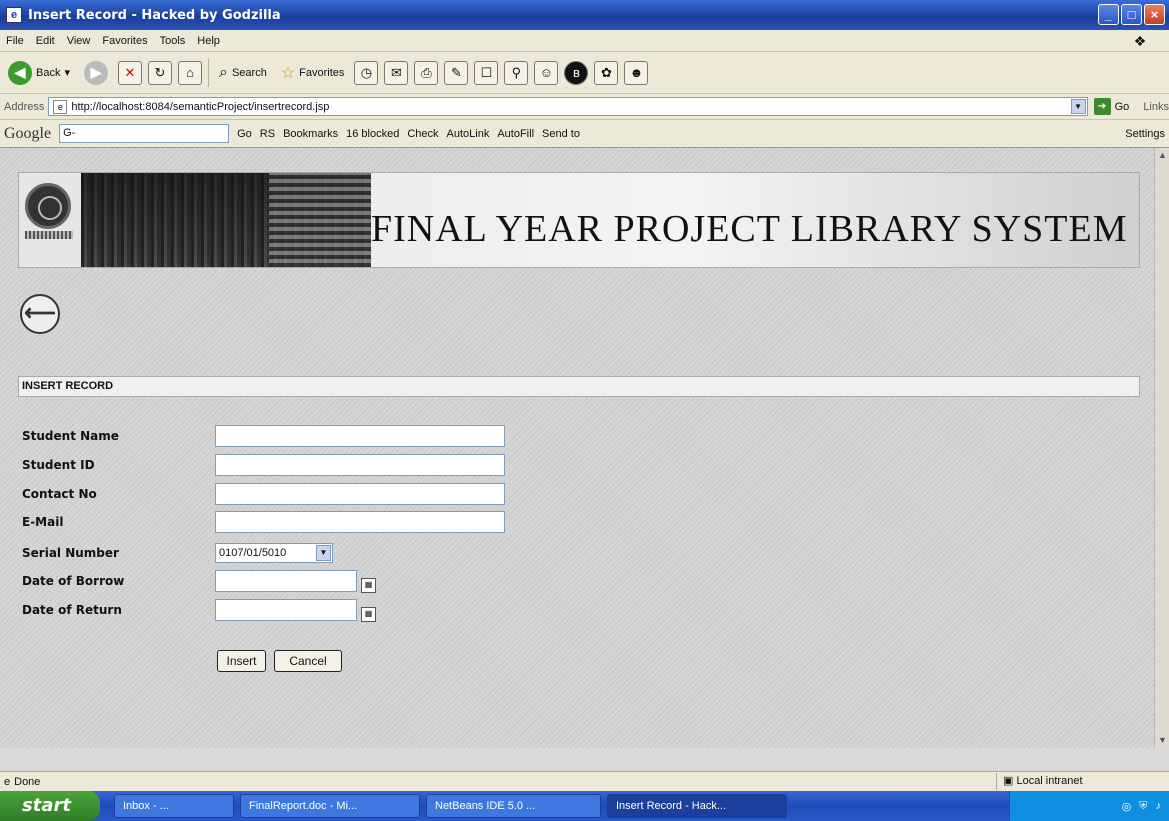 The image size is (1169, 821). I want to click on star-icon: ☆, so click(288, 73).